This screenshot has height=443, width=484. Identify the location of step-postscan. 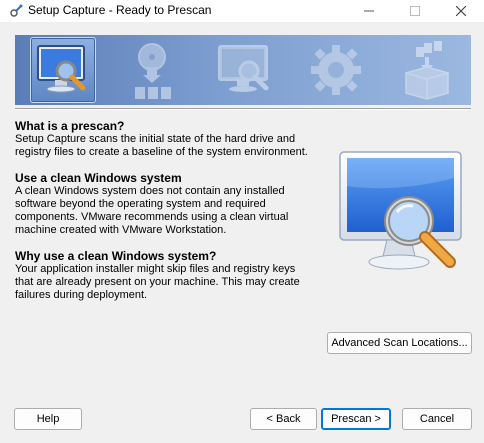
(245, 70).